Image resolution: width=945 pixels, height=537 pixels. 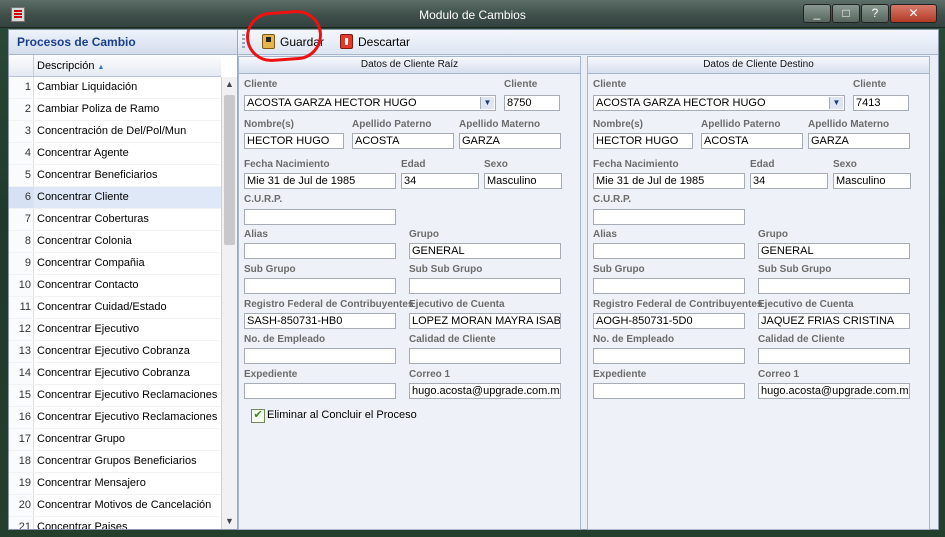 I want to click on rfc-field: SASH-850731-HB0, so click(x=320, y=321).